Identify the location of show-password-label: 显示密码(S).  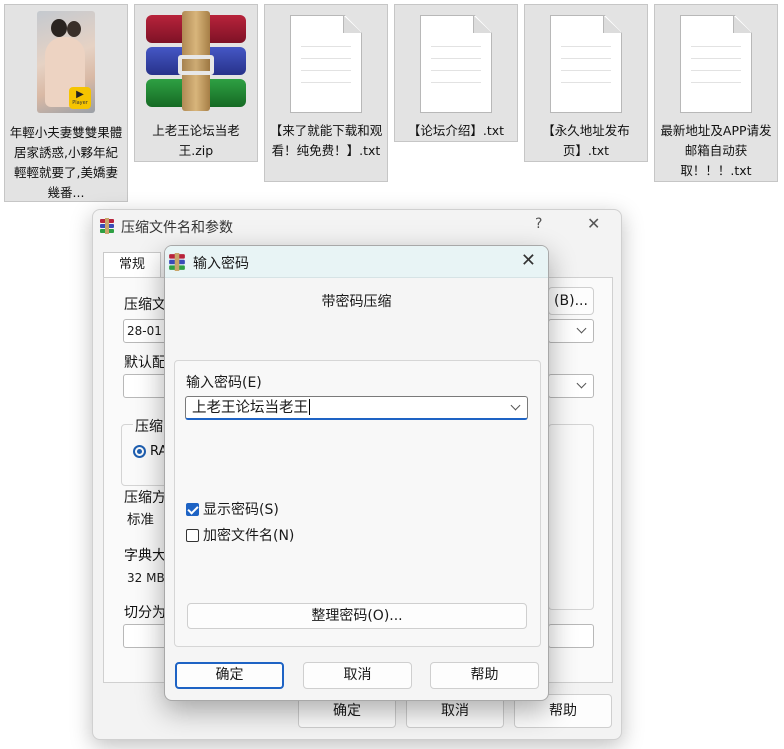
(241, 510).